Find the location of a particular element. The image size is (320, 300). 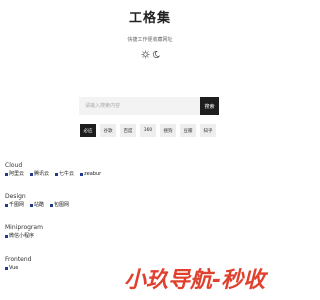

section-links: 阿里云 腾讯云 七牛云 zeabur is located at coordinates (53, 174).